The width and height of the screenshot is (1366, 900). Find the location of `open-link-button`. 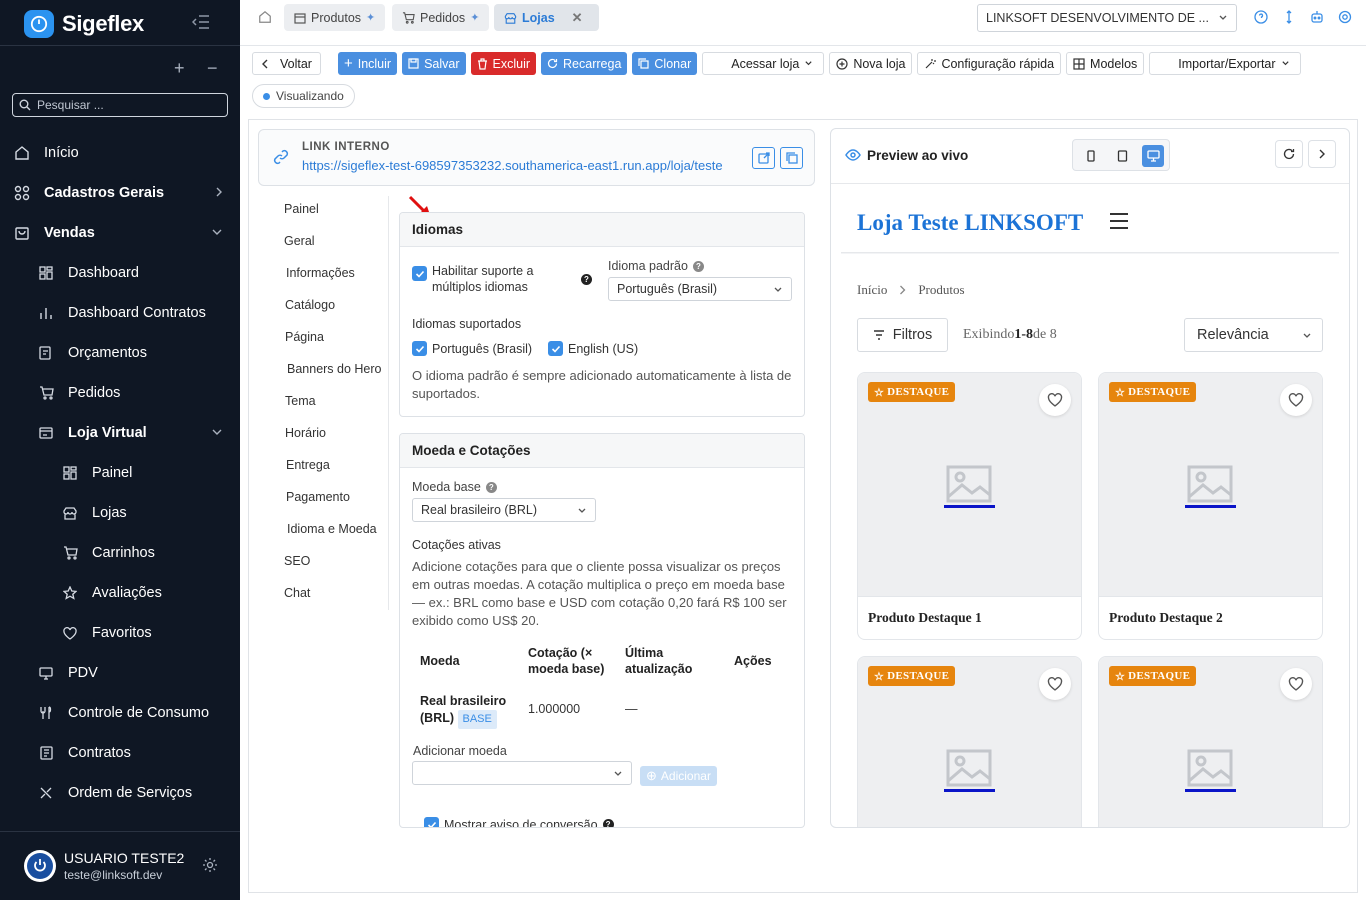

open-link-button is located at coordinates (763, 158).